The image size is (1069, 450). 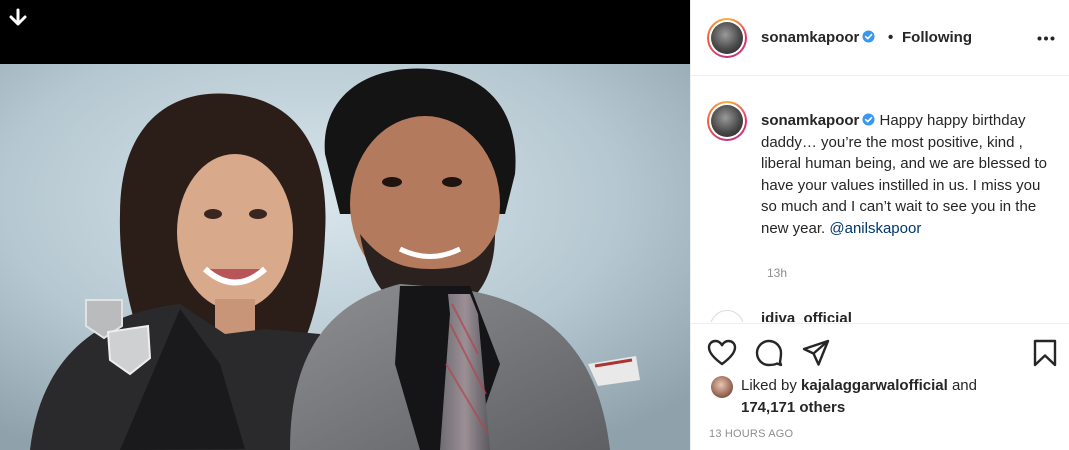 I want to click on author-username: sonamkapoor, so click(x=818, y=37).